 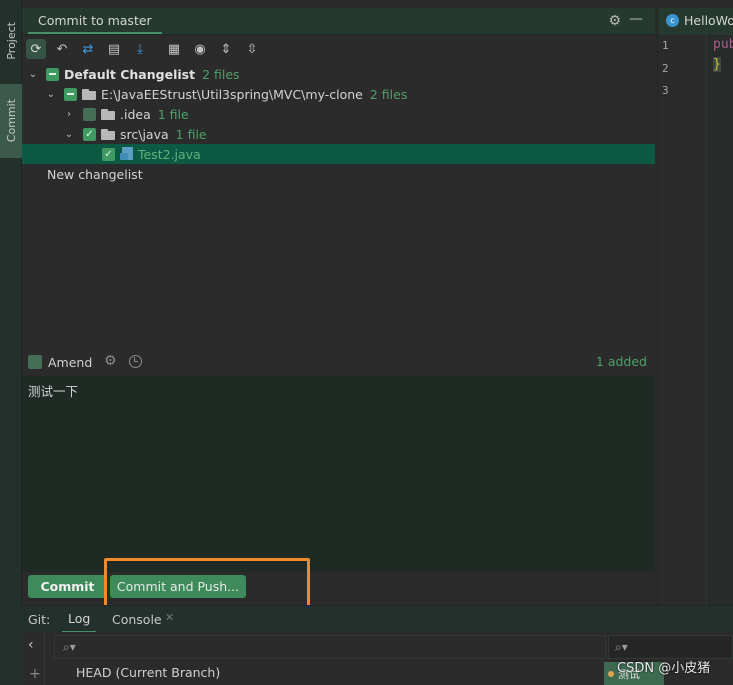 I want to click on shelve-icon: ⤓, so click(x=140, y=49).